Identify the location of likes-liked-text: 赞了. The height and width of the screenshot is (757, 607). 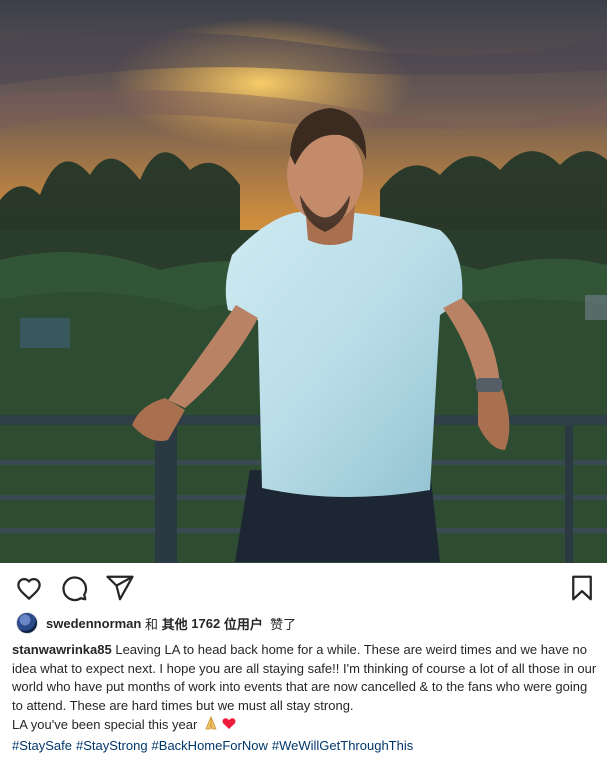
(283, 624).